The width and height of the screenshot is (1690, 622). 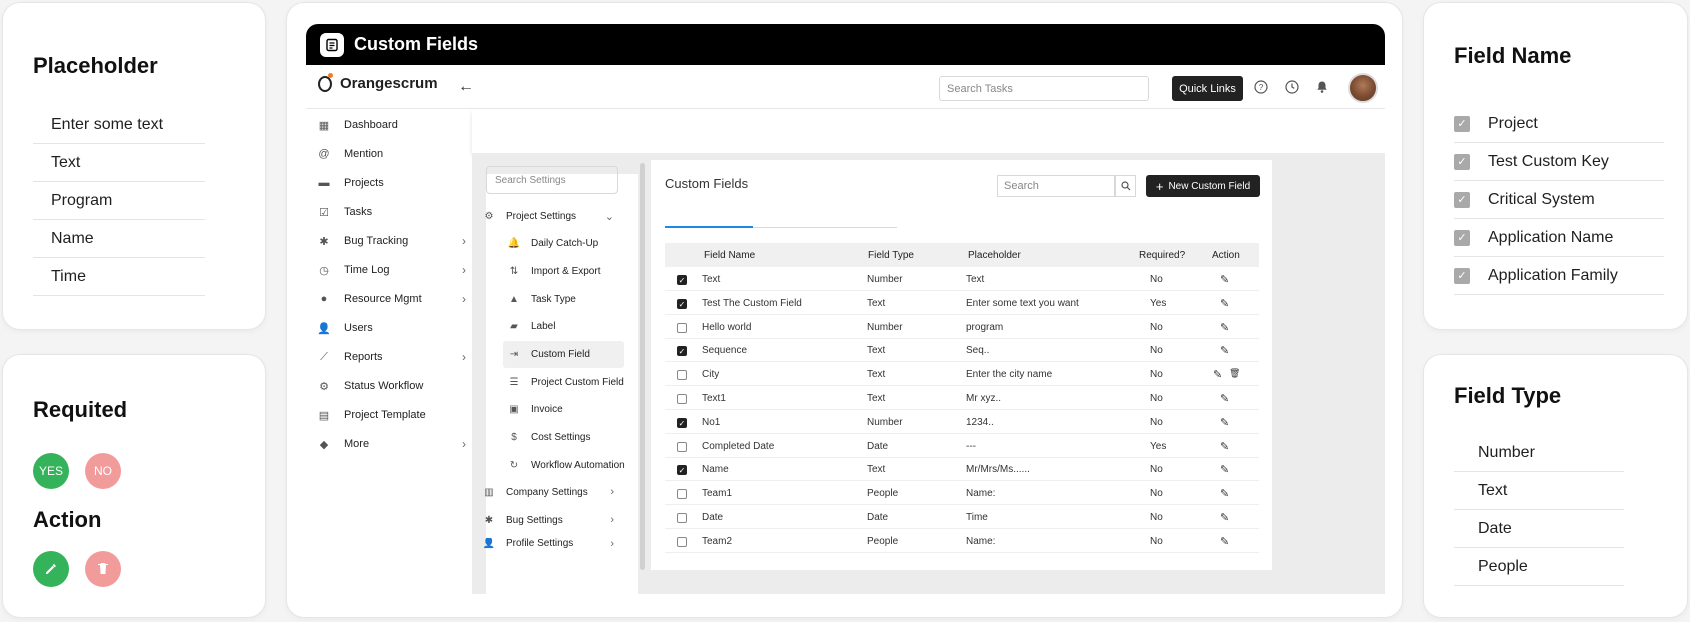 What do you see at coordinates (1125, 186) in the screenshot?
I see `search-icon` at bounding box center [1125, 186].